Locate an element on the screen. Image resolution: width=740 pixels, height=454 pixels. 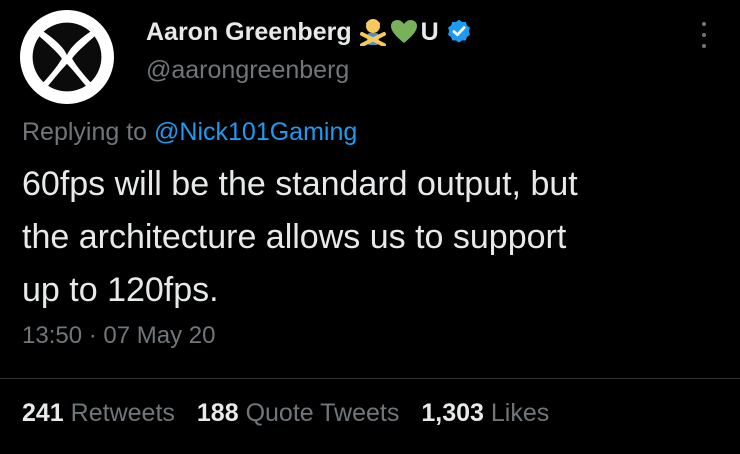
likes-count: 1,303 is located at coordinates (452, 413).